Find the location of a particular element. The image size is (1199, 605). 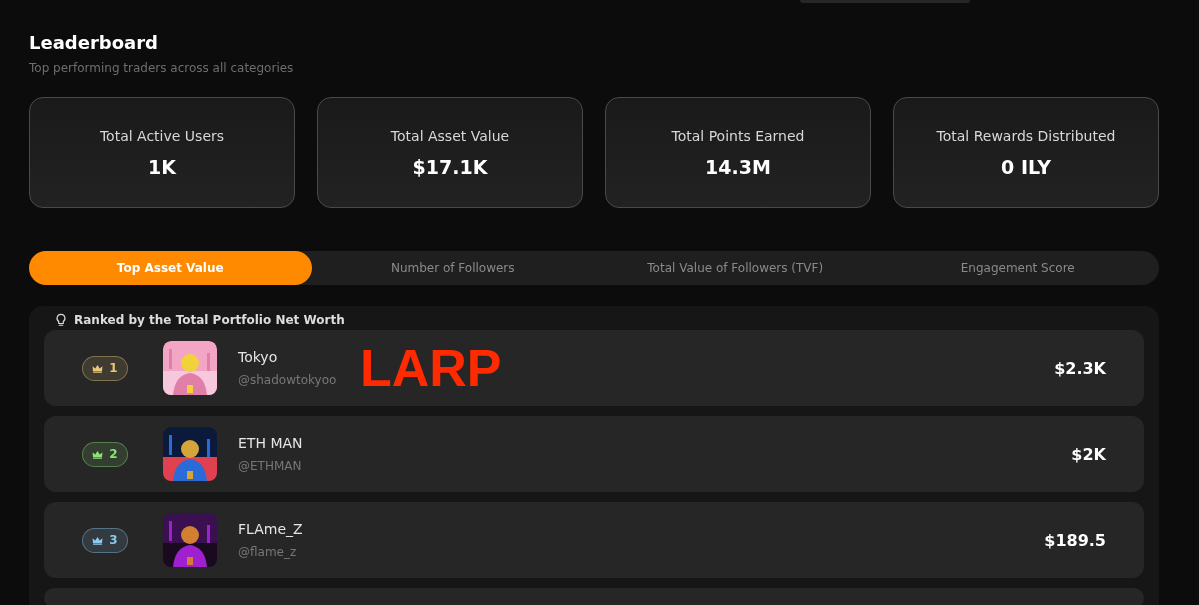

trader-name: Tokyo is located at coordinates (258, 357).